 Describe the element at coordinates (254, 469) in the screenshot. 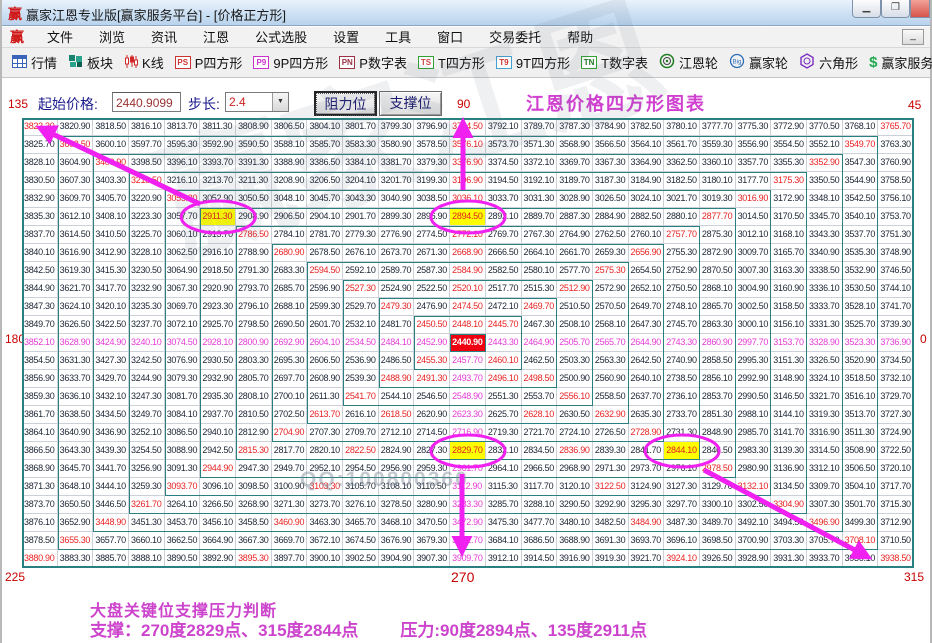

I see `grid-cell: 2947.30` at that location.